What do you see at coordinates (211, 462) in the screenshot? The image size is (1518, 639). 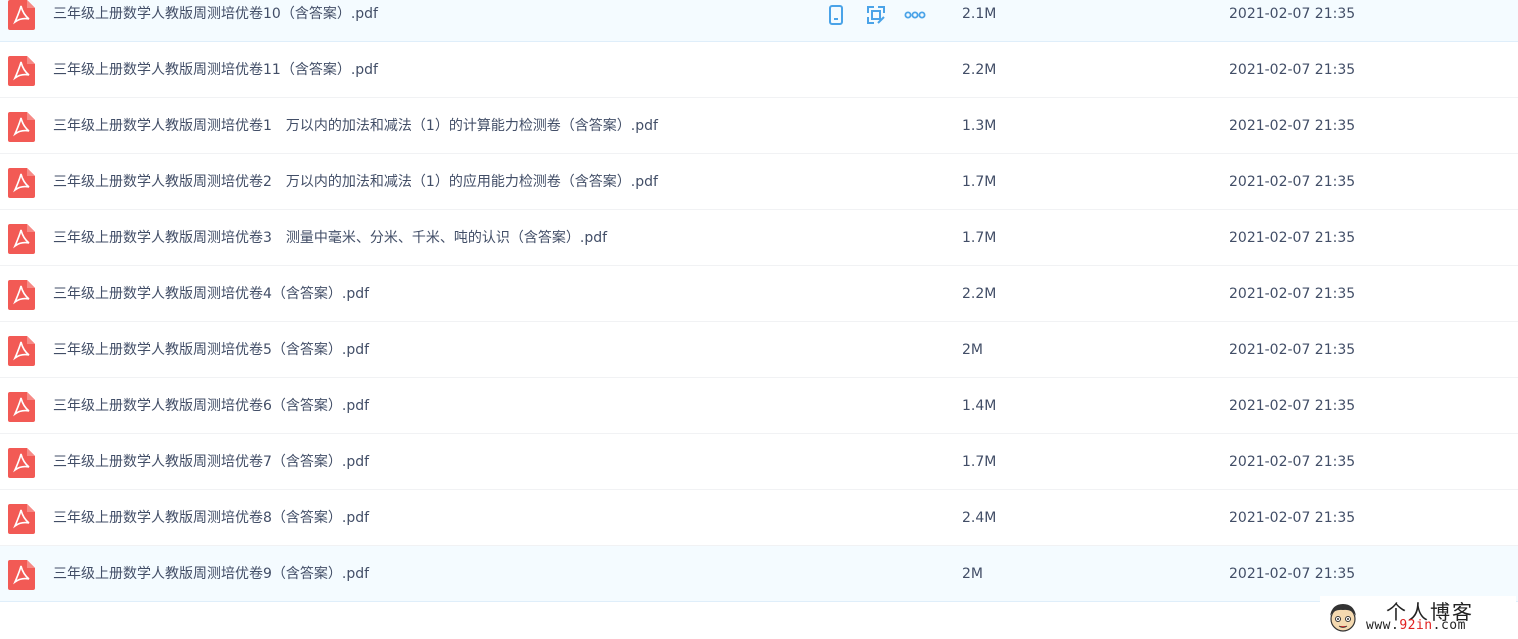 I see `file-name: 三年级上册数学人教版周测培优卷7（含答案）.pdf` at bounding box center [211, 462].